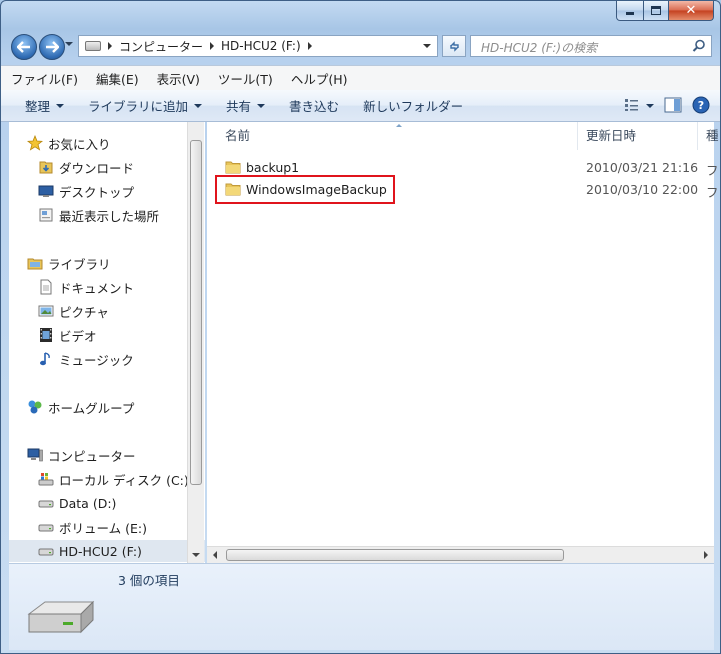  I want to click on nav-videos: ビデオ, so click(67, 335).